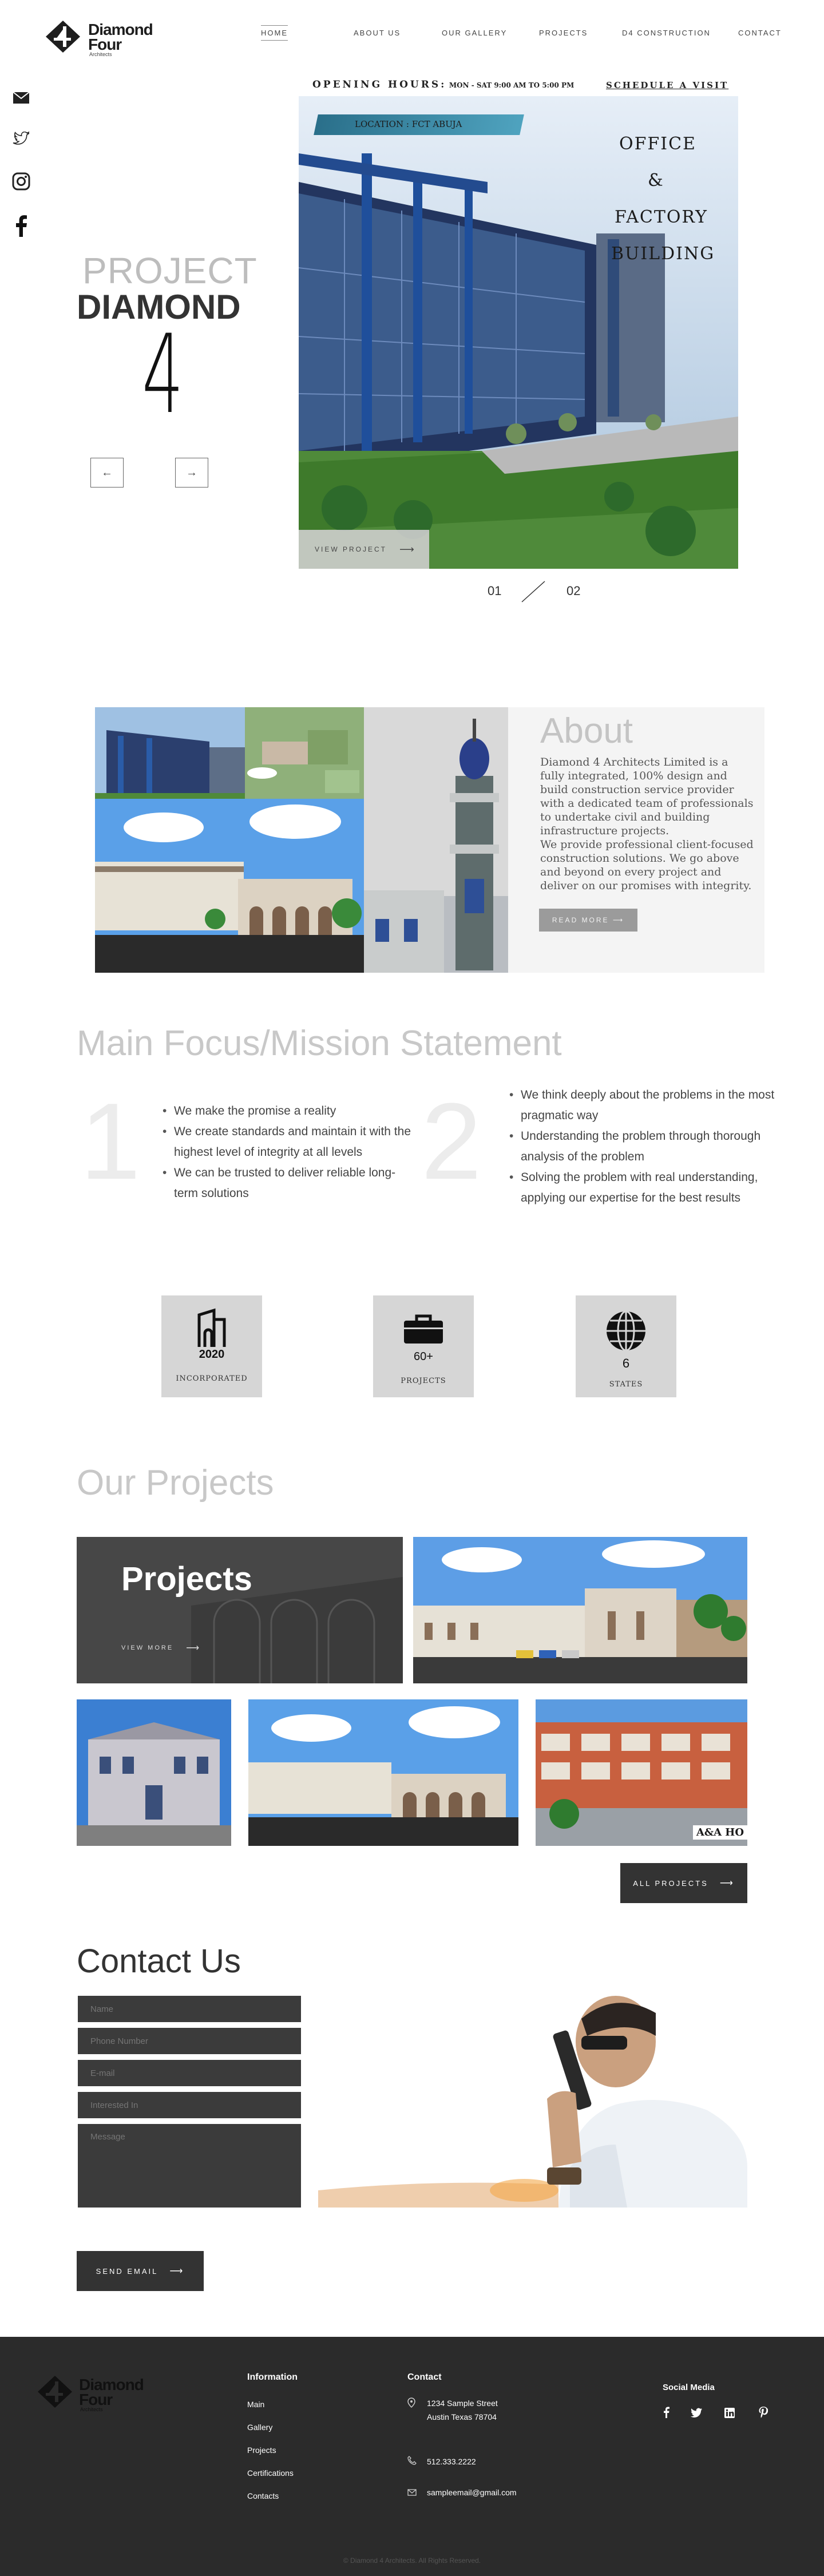 The width and height of the screenshot is (824, 2576). What do you see at coordinates (91, 2410) in the screenshot?
I see `footer-brand-tagline: Architects` at bounding box center [91, 2410].